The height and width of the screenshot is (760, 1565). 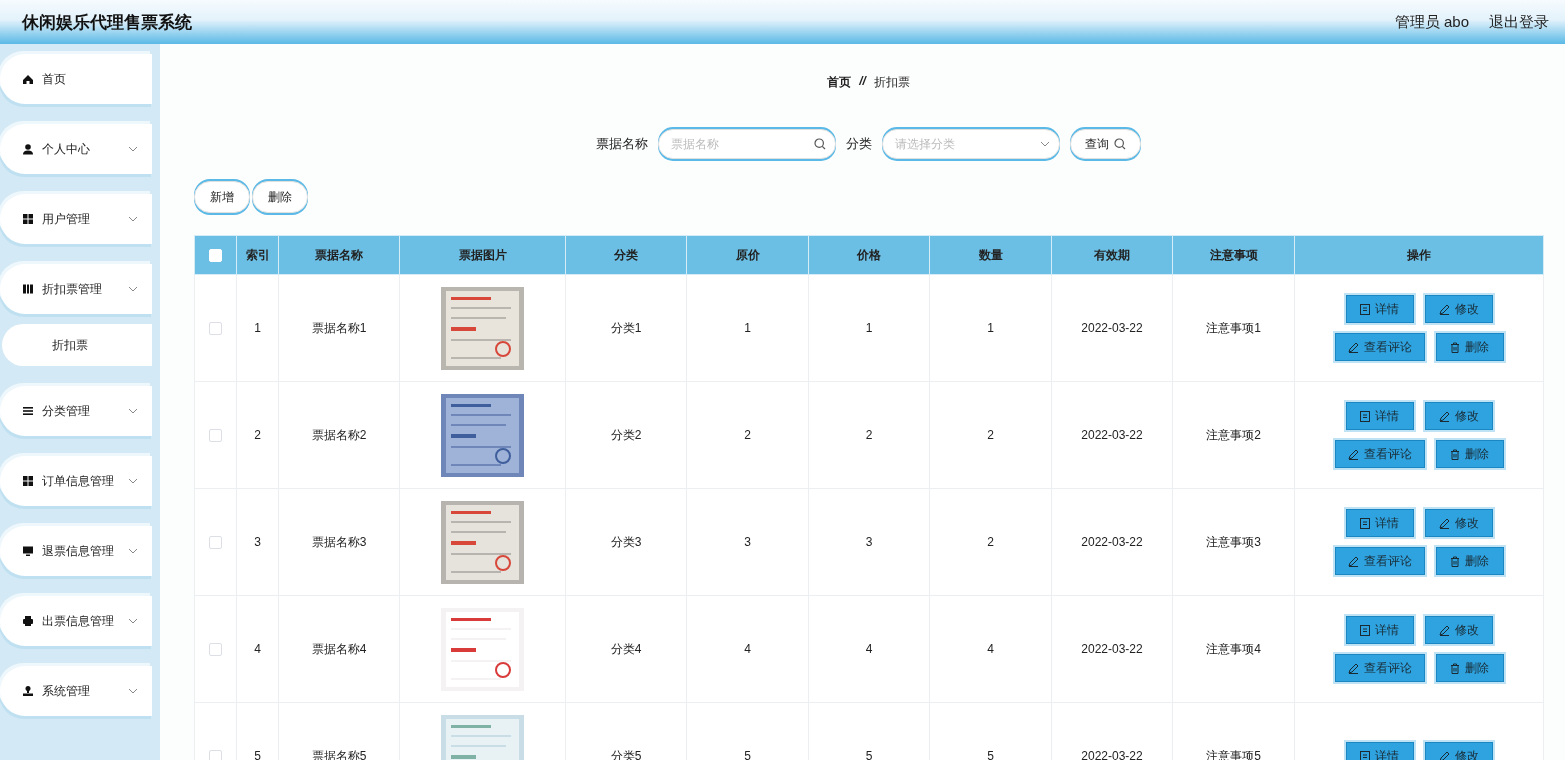 What do you see at coordinates (869, 255) in the screenshot?
I see `column-header: 价格` at bounding box center [869, 255].